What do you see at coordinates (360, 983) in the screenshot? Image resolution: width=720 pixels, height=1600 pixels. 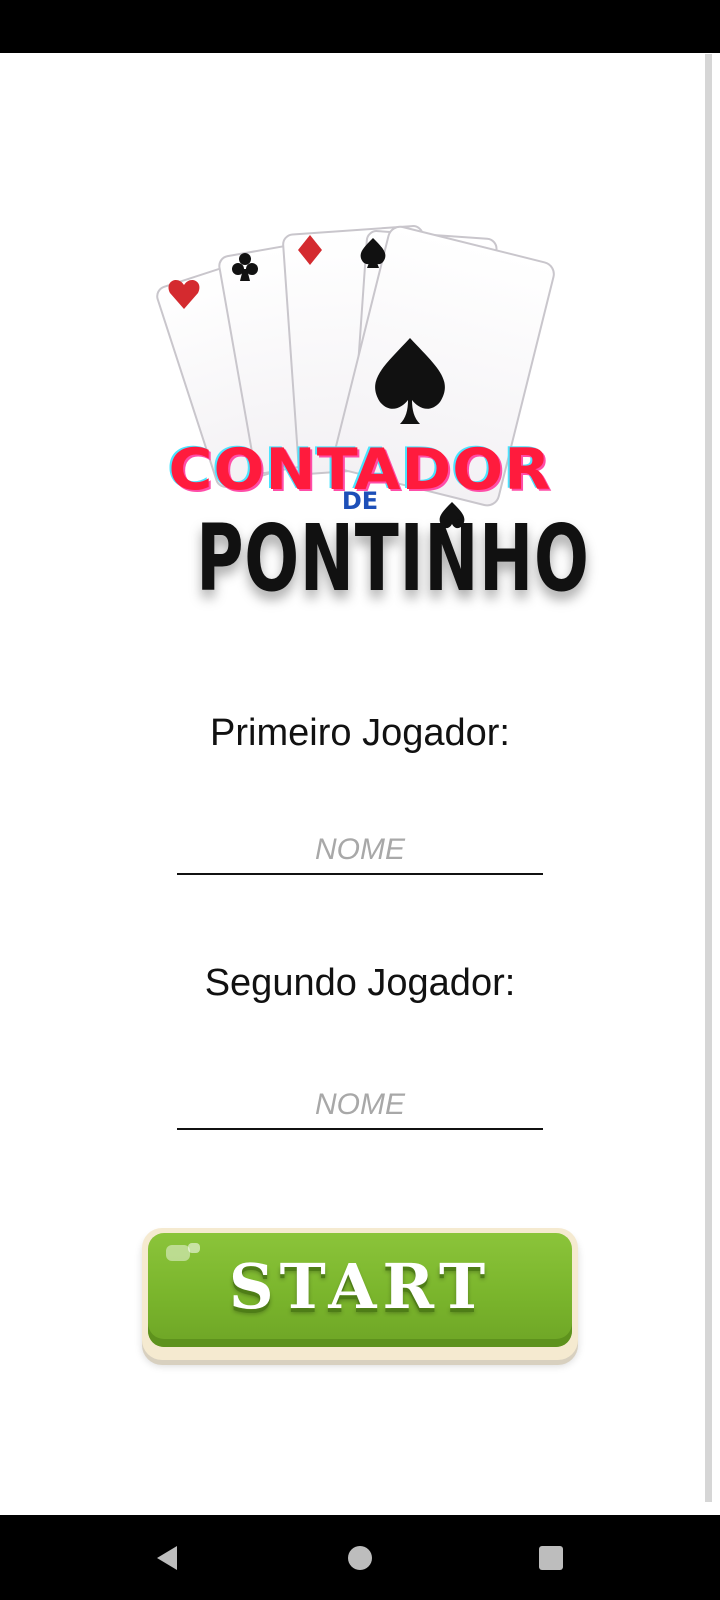 I see `player2-label: Segundo Jogador:` at bounding box center [360, 983].